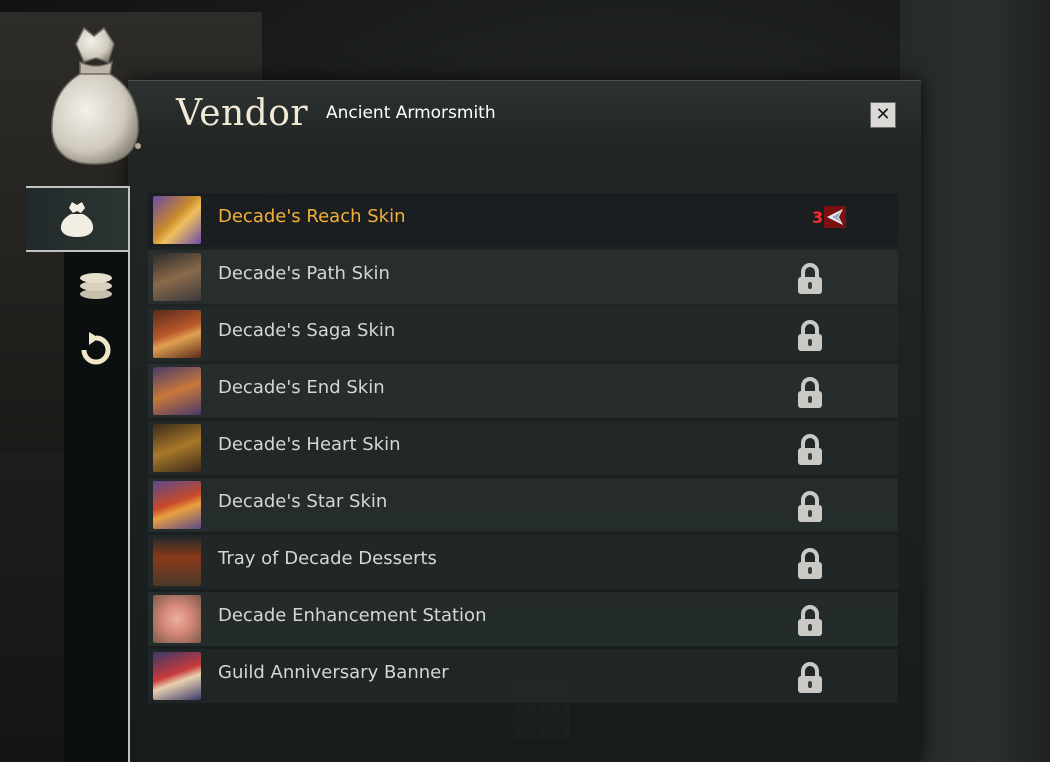 Image resolution: width=1050 pixels, height=762 pixels. Describe the element at coordinates (523, 505) in the screenshot. I see `list-item: Decade's Star Skin` at that location.